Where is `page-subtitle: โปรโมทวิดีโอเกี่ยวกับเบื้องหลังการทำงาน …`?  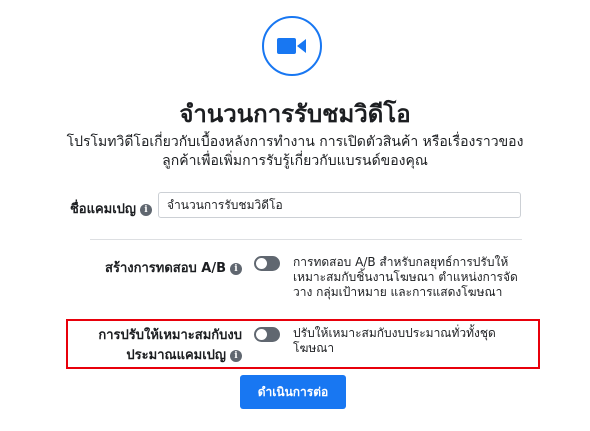
page-subtitle: โปรโมทวิดีโอเกี่ยวกับเบื้องหลังการทำงาน … is located at coordinates (295, 151).